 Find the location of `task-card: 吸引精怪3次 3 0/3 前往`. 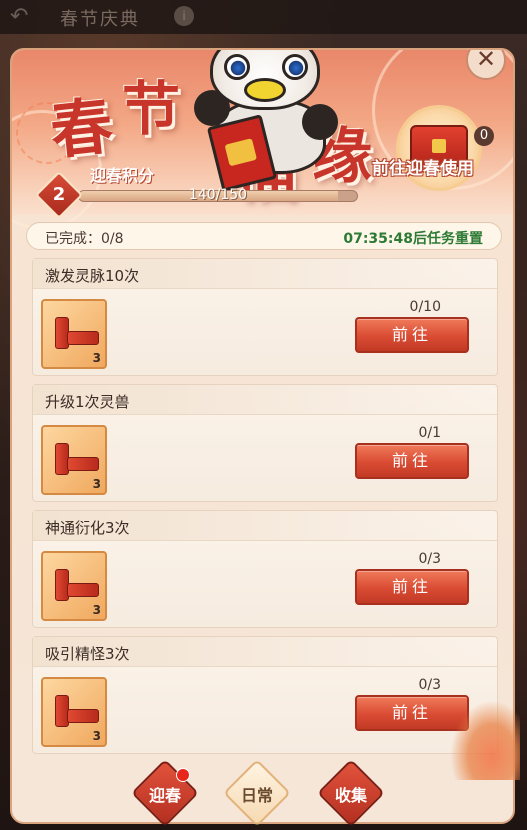

task-card: 吸引精怪3次 3 0/3 前往 is located at coordinates (265, 695).